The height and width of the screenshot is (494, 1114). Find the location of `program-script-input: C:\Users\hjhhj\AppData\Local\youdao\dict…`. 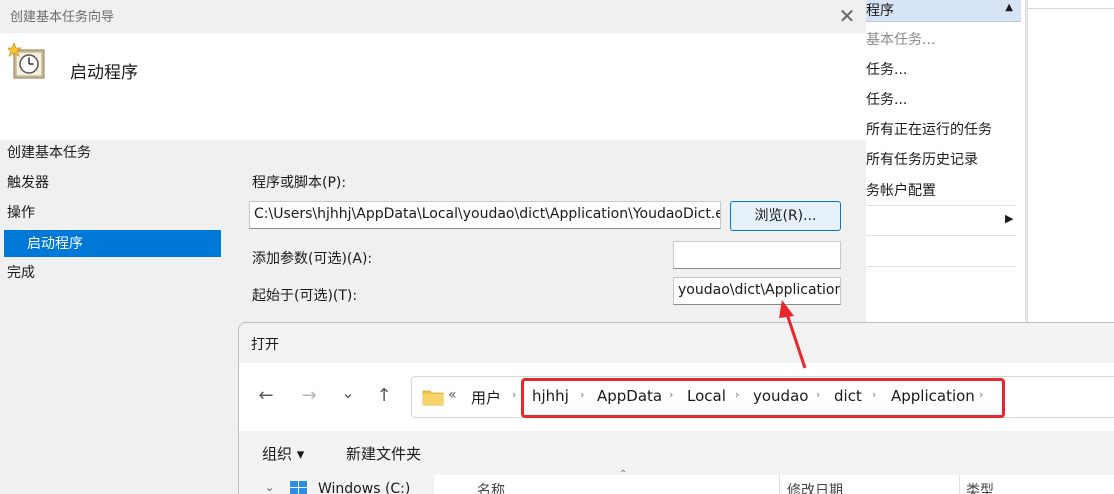

program-script-input: C:\Users\hjhhj\AppData\Local\youdao\dict… is located at coordinates (485, 215).